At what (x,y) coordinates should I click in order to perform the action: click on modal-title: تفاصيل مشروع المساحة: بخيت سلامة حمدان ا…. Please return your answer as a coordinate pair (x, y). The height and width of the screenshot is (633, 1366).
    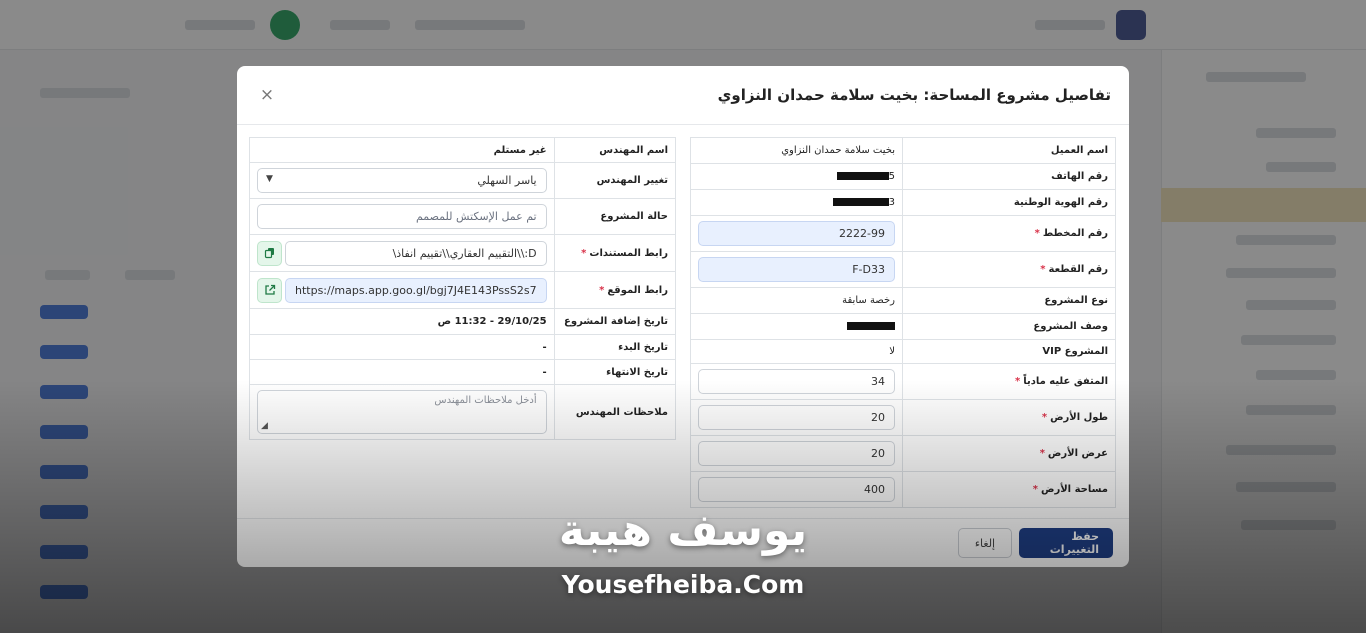
    Looking at the image, I should click on (914, 95).